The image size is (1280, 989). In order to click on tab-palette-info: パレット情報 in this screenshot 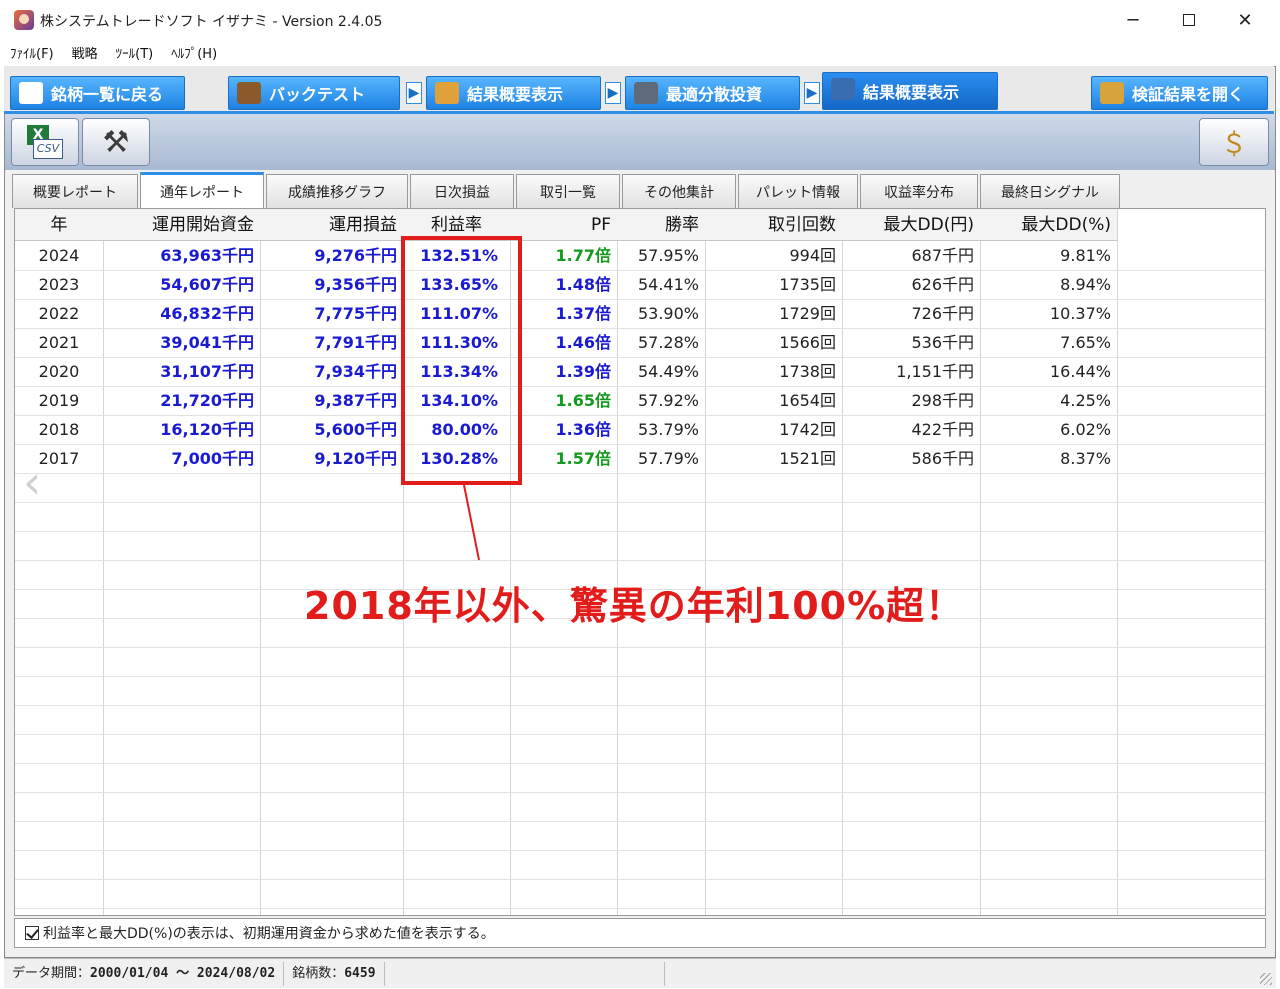, I will do `click(798, 191)`.